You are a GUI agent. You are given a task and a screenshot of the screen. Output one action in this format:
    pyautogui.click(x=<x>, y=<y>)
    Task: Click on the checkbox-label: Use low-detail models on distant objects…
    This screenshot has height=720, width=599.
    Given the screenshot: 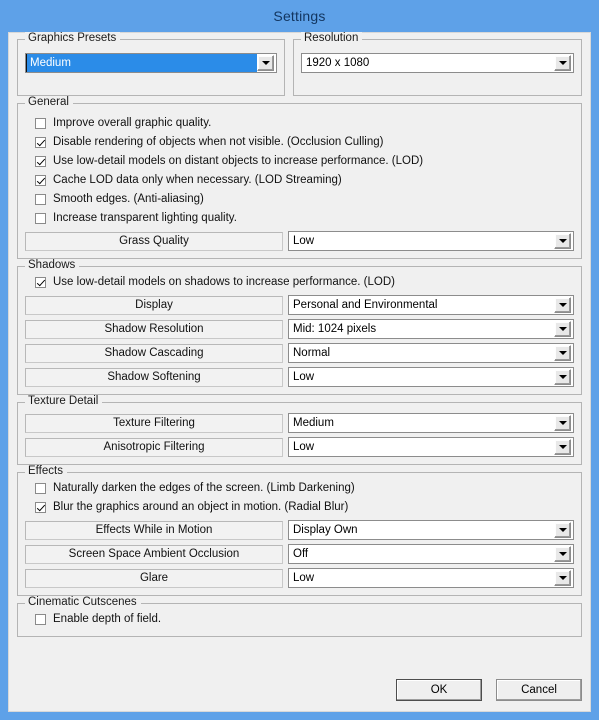 What is the action you would take?
    pyautogui.click(x=238, y=161)
    